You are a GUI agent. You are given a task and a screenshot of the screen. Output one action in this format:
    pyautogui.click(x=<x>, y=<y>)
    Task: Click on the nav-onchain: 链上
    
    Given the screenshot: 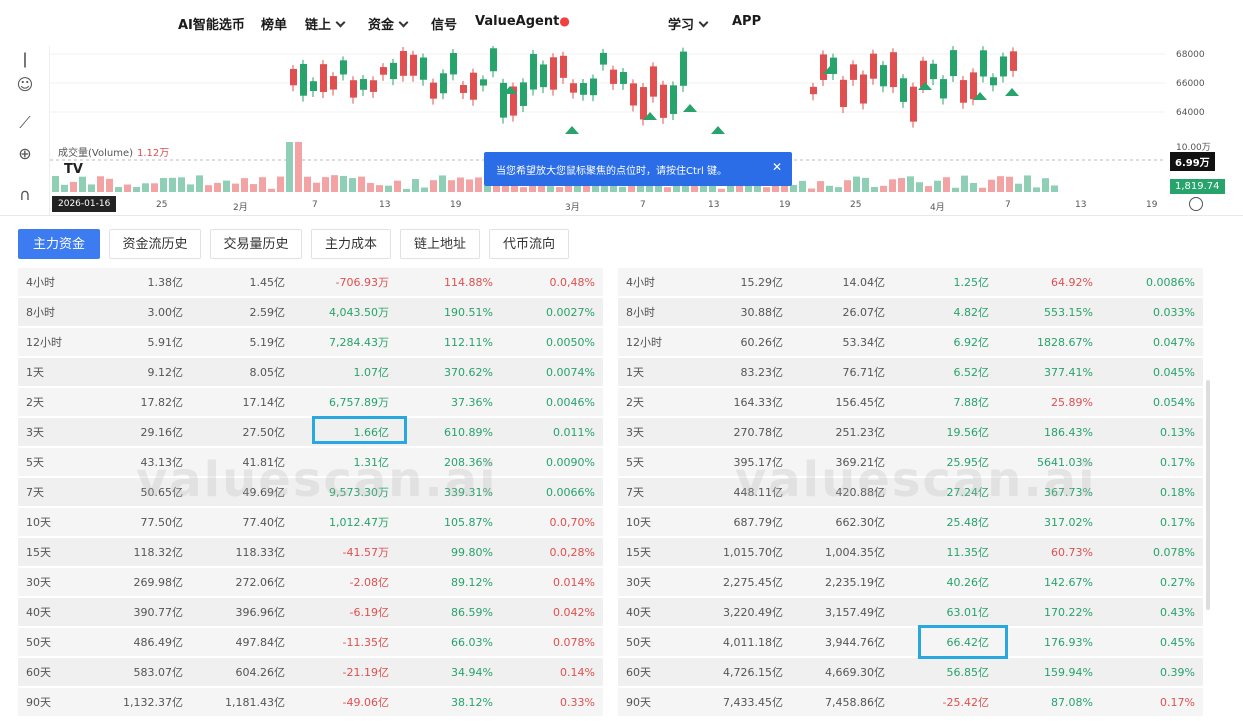 What is the action you would take?
    pyautogui.click(x=325, y=23)
    